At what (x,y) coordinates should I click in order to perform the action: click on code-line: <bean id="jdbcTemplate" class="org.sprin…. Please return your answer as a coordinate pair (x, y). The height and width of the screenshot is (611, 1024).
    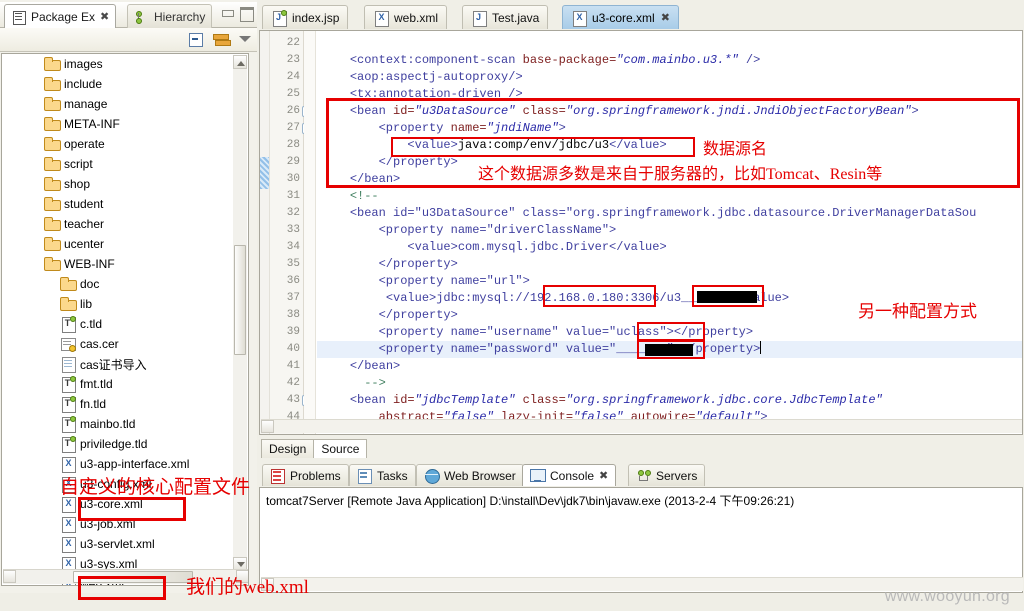
    Looking at the image, I should click on (669, 400).